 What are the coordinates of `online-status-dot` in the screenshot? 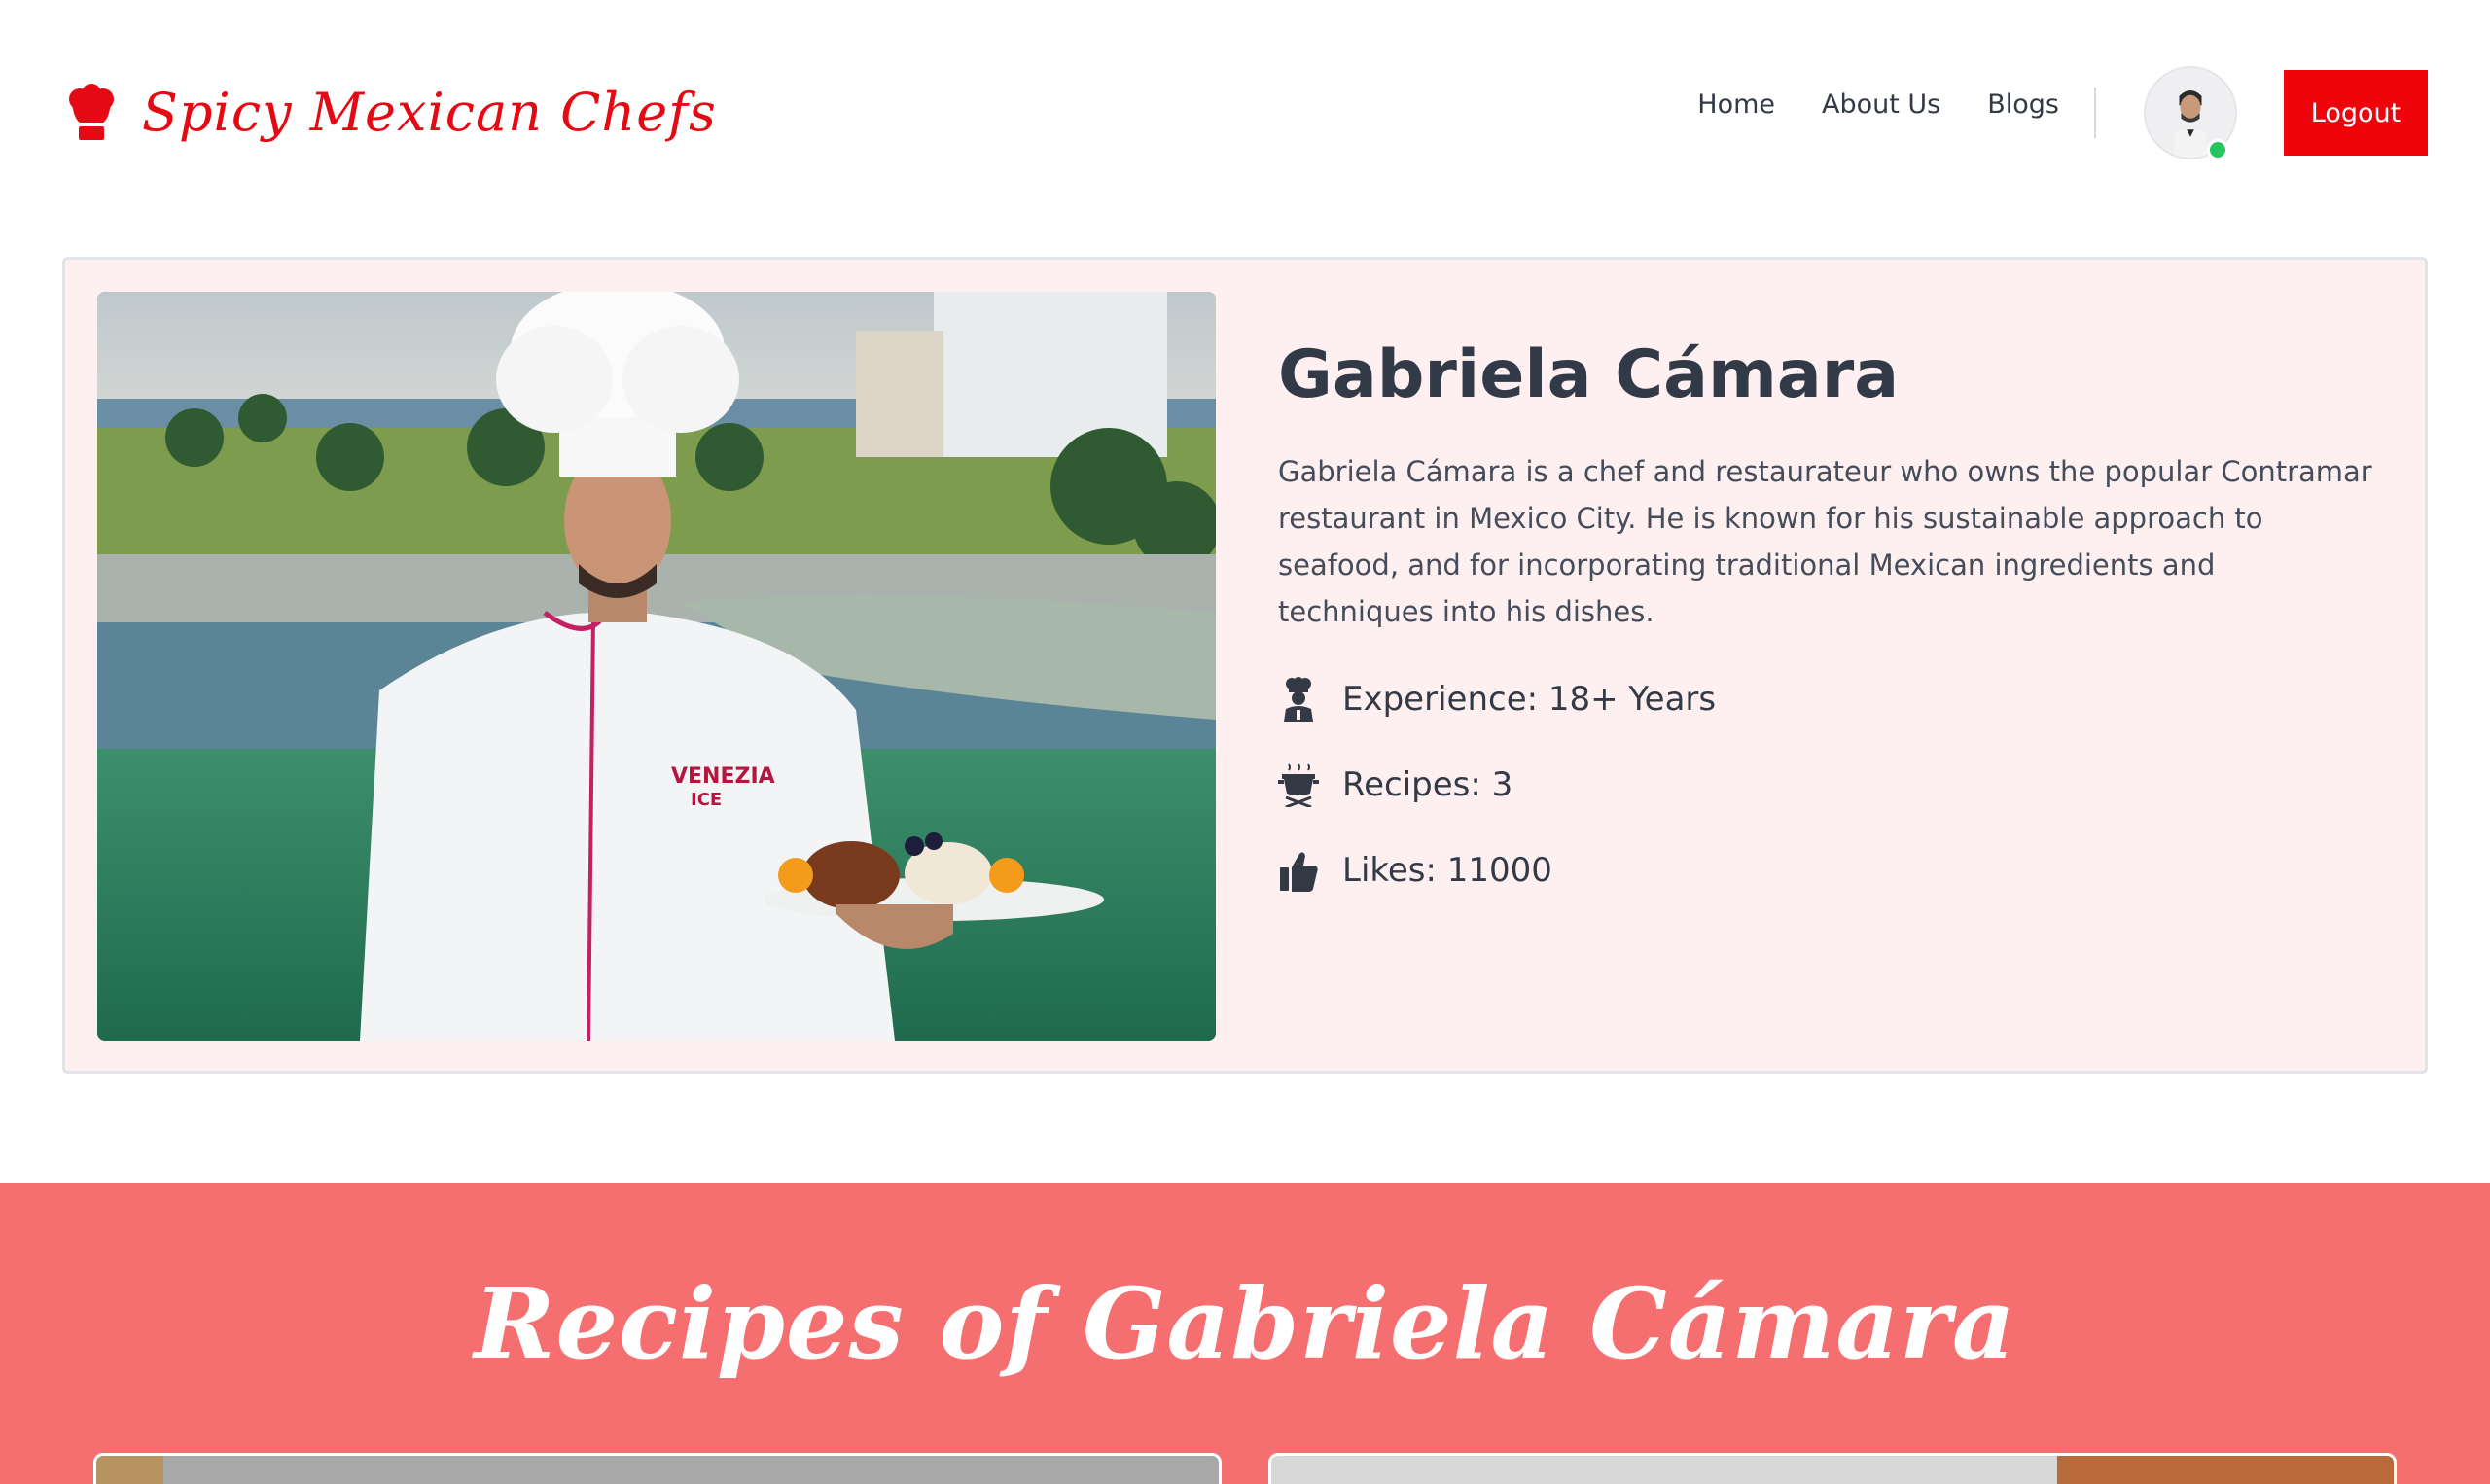 It's located at (2217, 150).